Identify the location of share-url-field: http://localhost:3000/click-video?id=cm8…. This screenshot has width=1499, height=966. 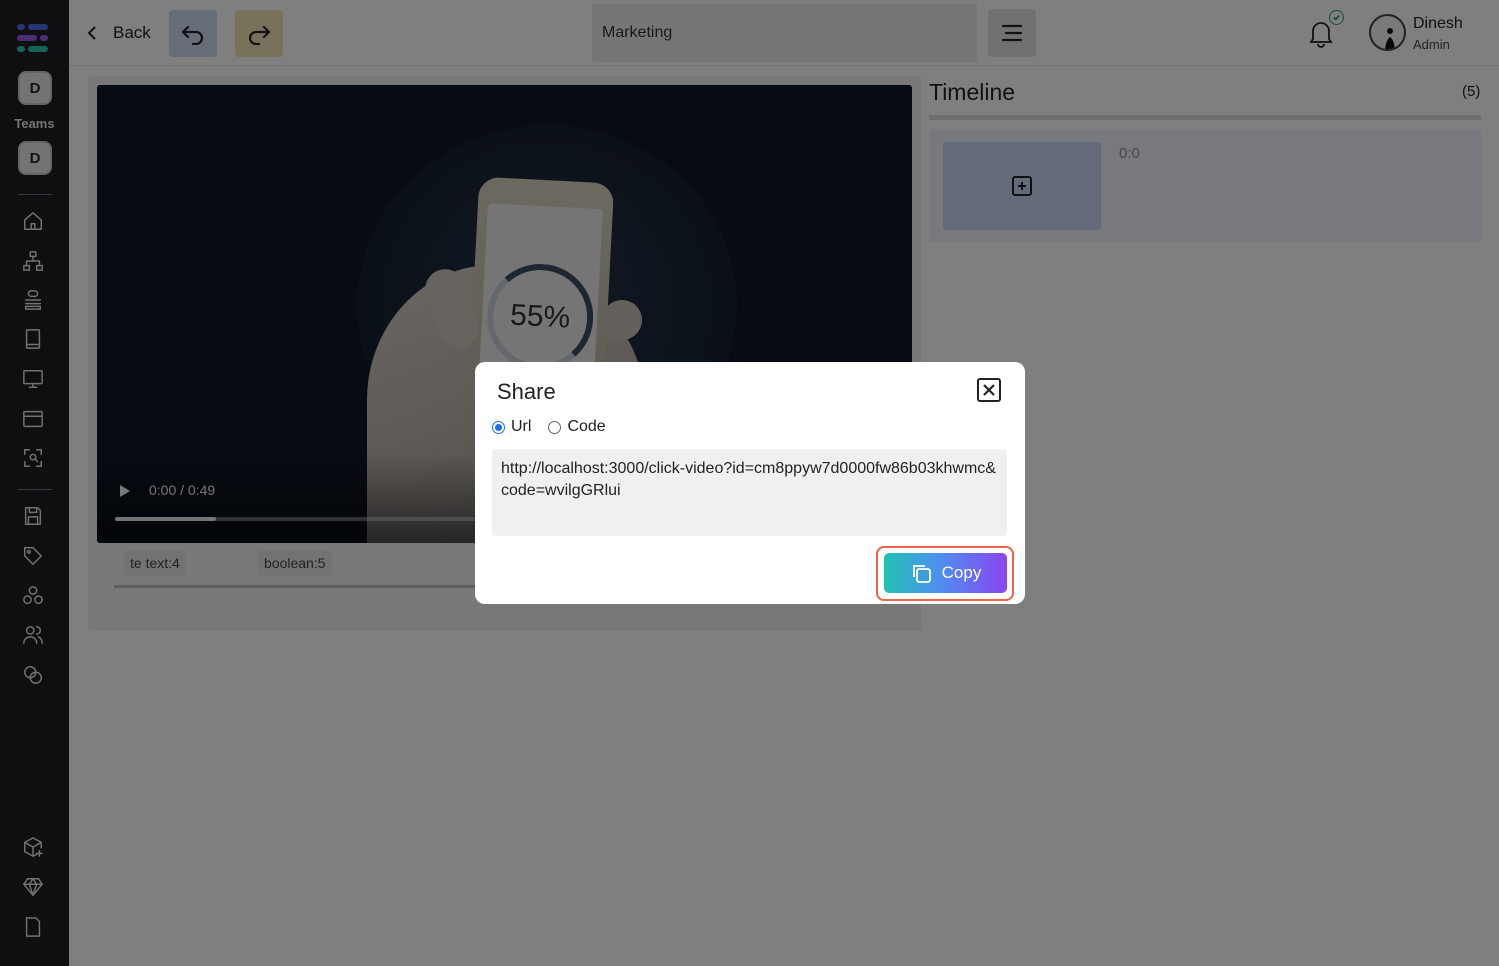
(749, 492).